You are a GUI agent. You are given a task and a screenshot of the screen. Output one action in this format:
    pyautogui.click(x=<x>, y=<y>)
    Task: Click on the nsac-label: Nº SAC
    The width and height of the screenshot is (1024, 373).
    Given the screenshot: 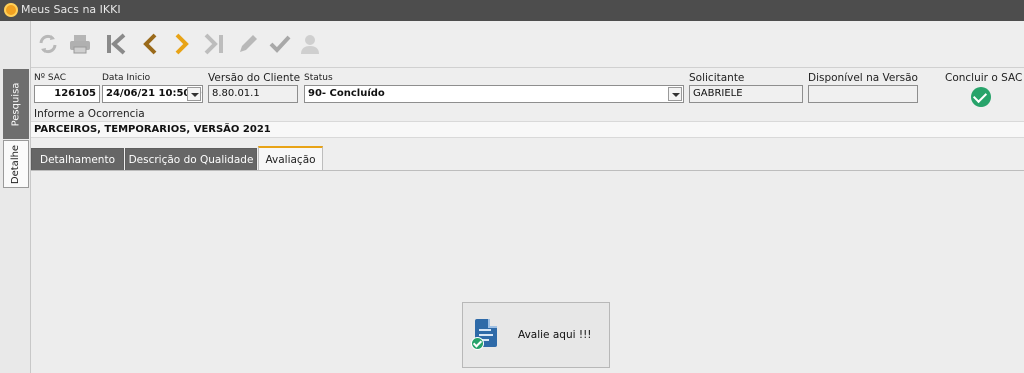 What is the action you would take?
    pyautogui.click(x=50, y=78)
    